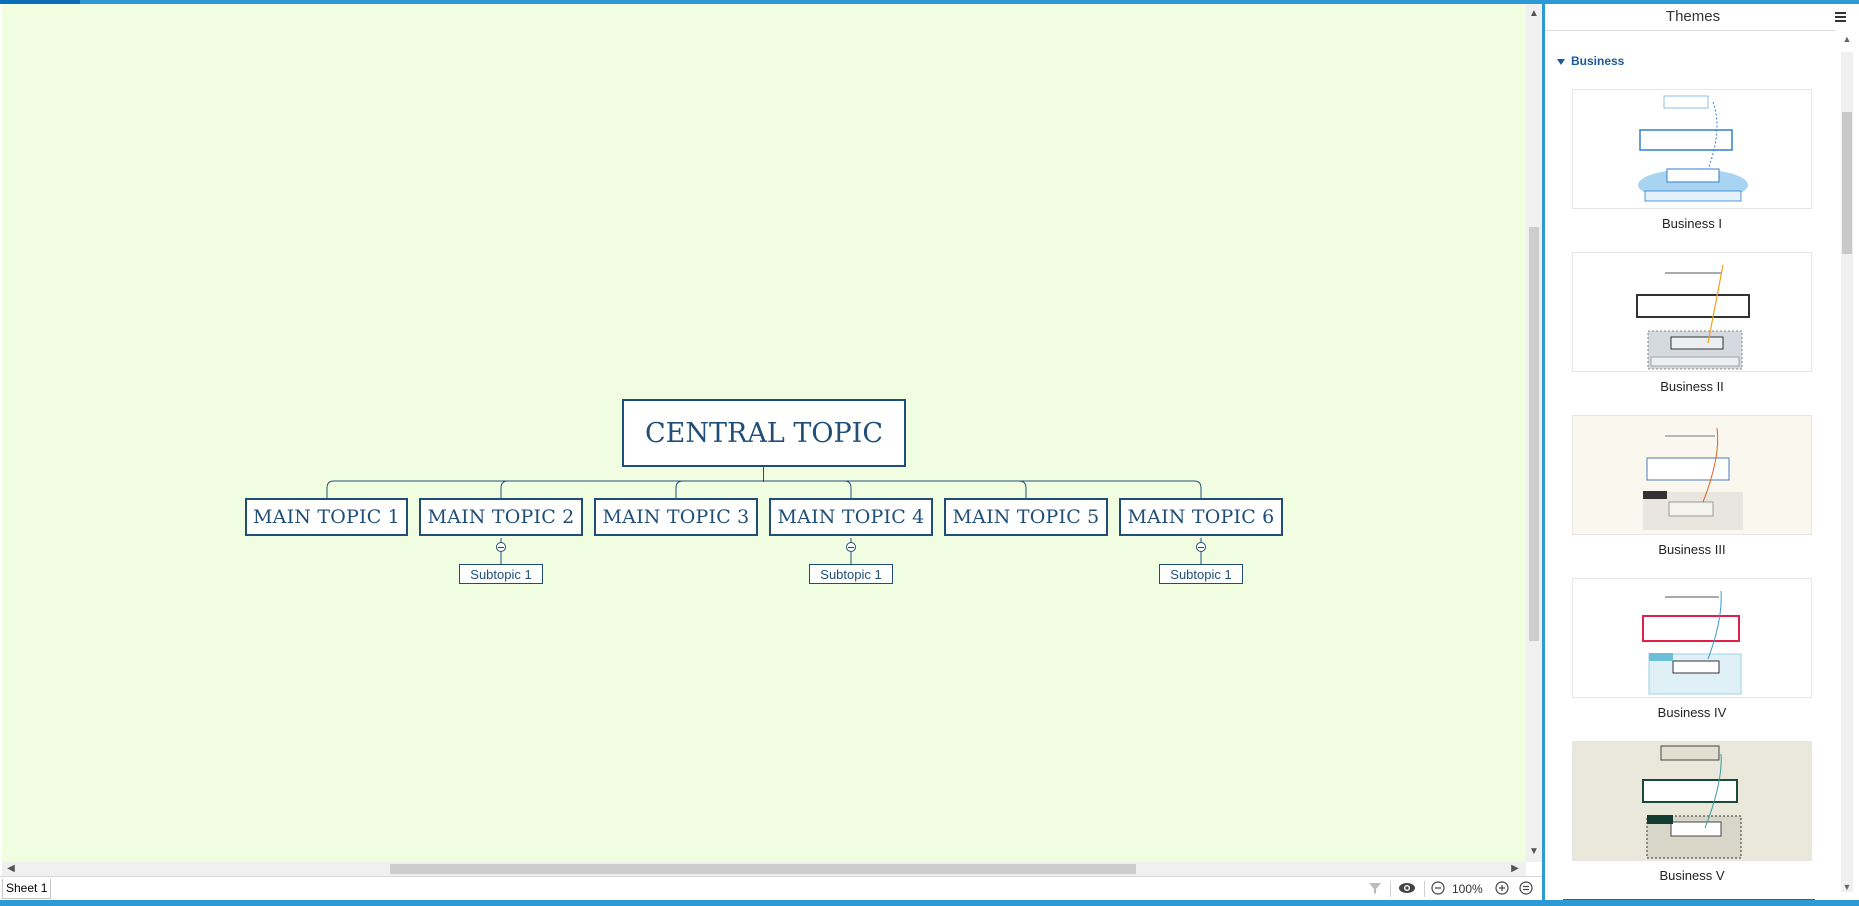 This screenshot has height=906, width=1859. I want to click on vertical-scroll-thumb, so click(1534, 434).